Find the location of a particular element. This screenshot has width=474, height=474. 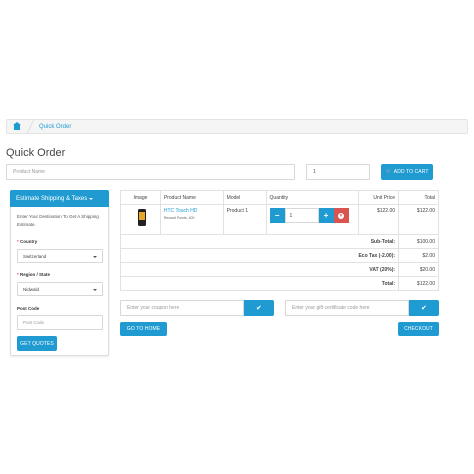

add-to-cart-label: Add to Cart is located at coordinates (411, 172).